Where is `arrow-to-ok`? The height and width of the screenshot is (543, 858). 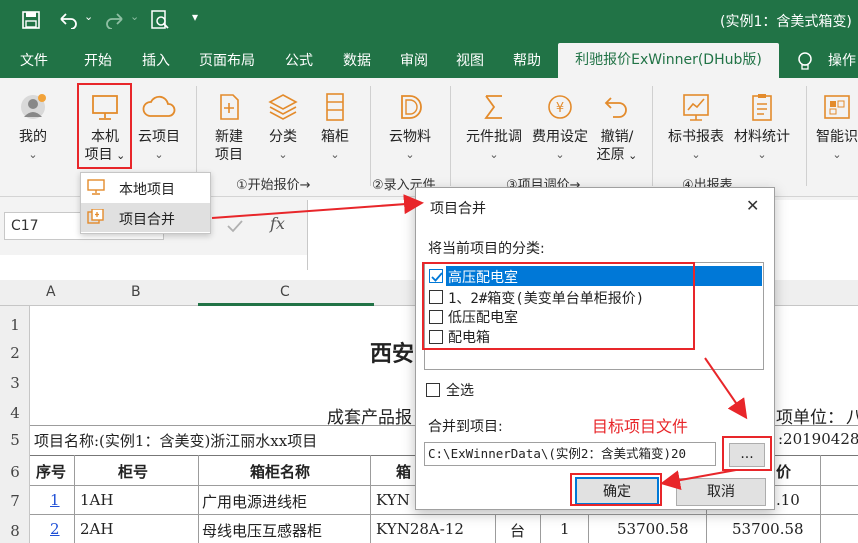 arrow-to-ok is located at coordinates (698, 479).